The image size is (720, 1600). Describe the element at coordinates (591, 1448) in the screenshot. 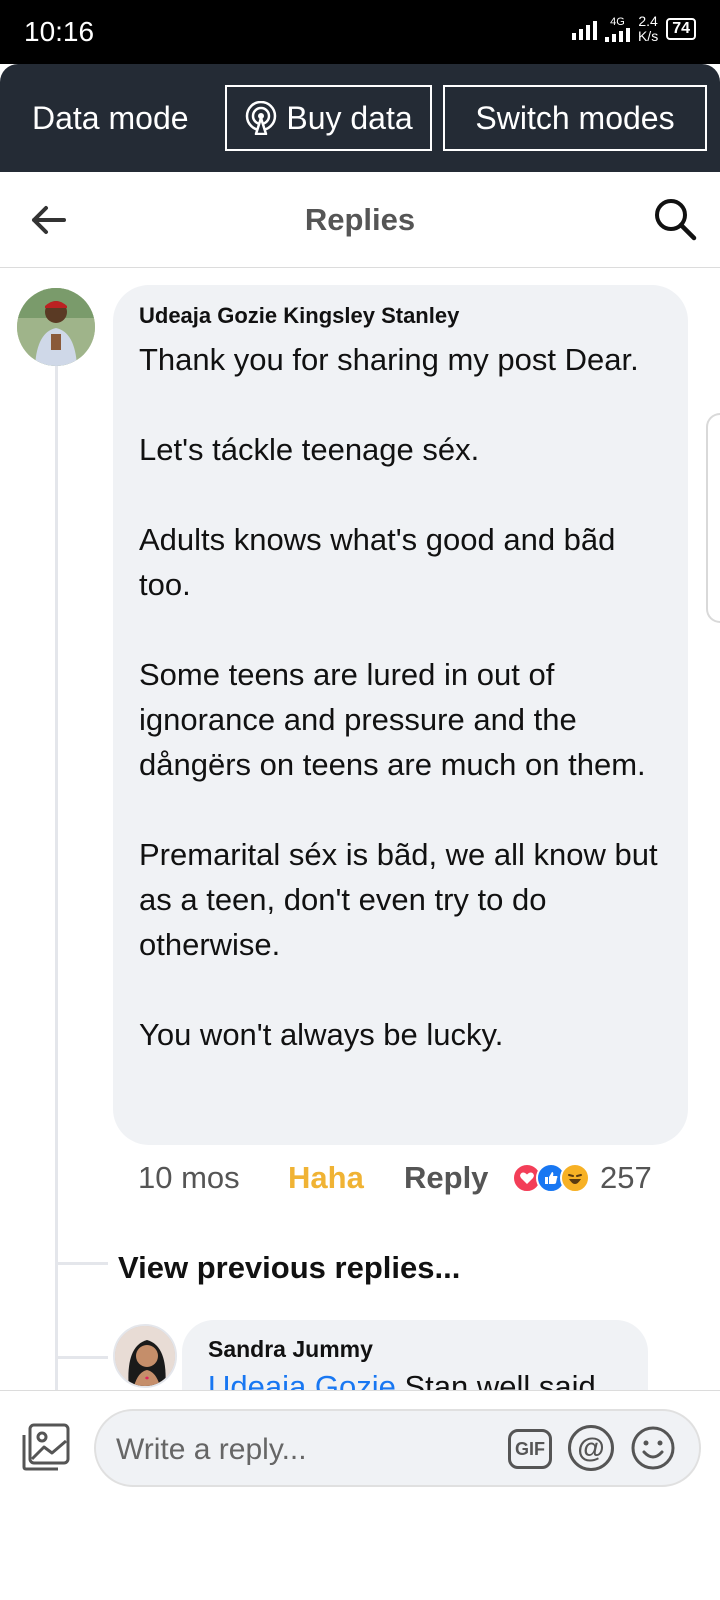

I see `mention-button: @` at that location.